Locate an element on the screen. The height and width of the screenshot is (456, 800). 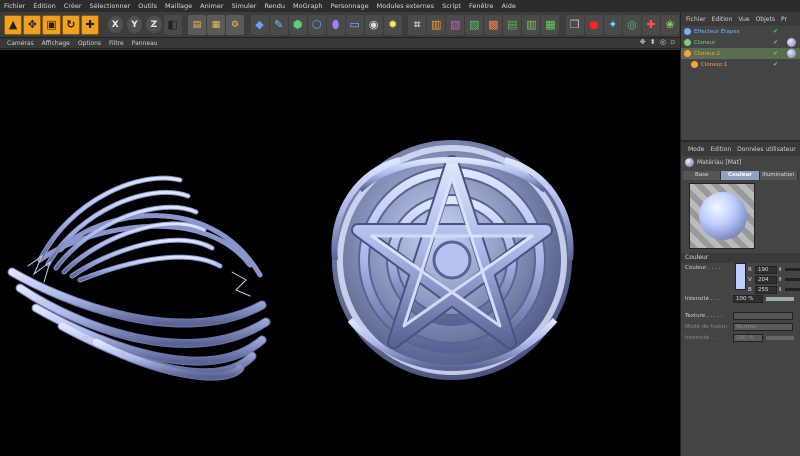
floor-icon: ▭ is located at coordinates (354, 24).